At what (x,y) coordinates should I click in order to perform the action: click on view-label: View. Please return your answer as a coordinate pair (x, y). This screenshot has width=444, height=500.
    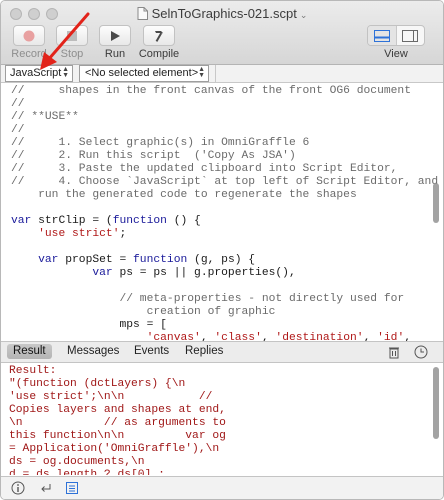
    Looking at the image, I should click on (396, 54).